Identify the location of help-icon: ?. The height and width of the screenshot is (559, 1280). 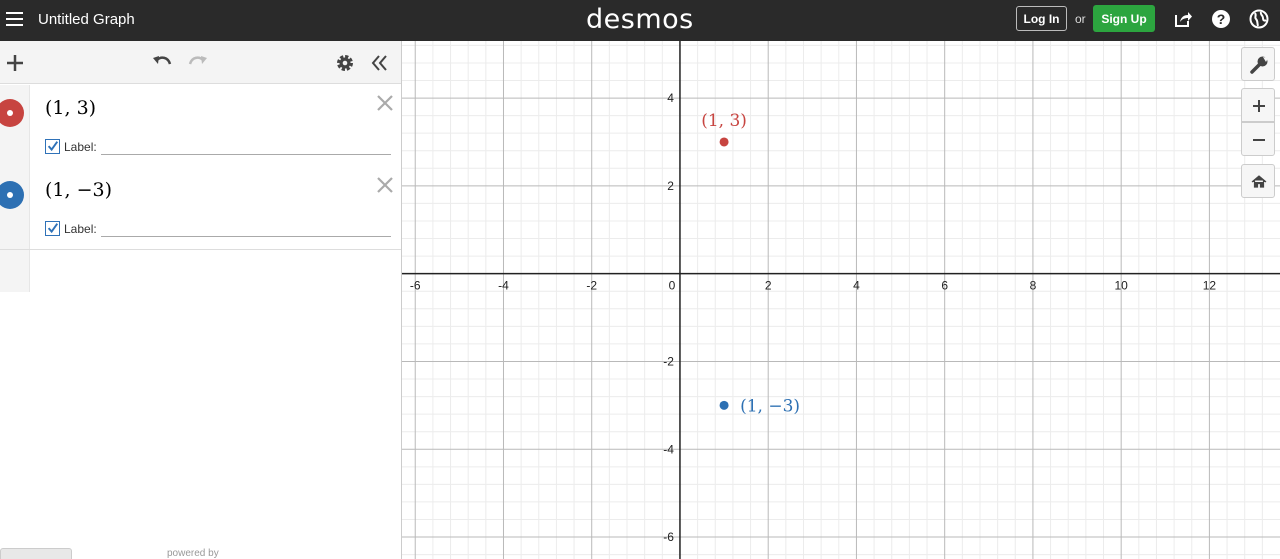
(1221, 19).